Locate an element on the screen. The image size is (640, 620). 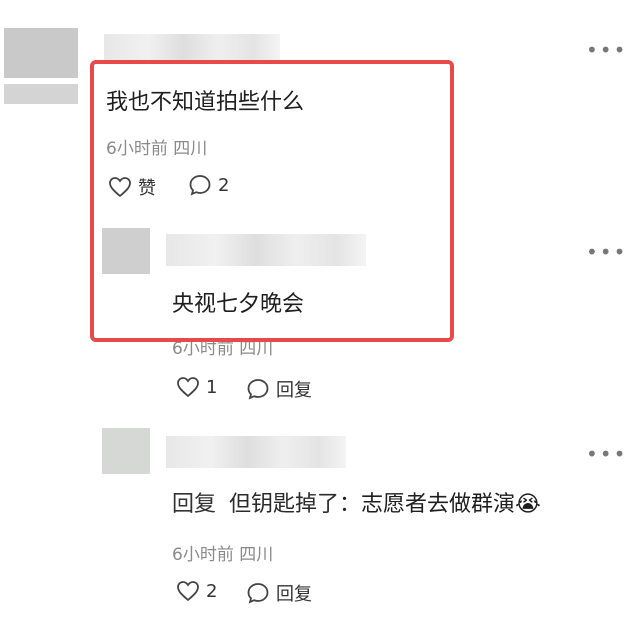
reply-text-line: 回复 但钥匙掉了：志愿者去做群演😭 is located at coordinates (356, 502).